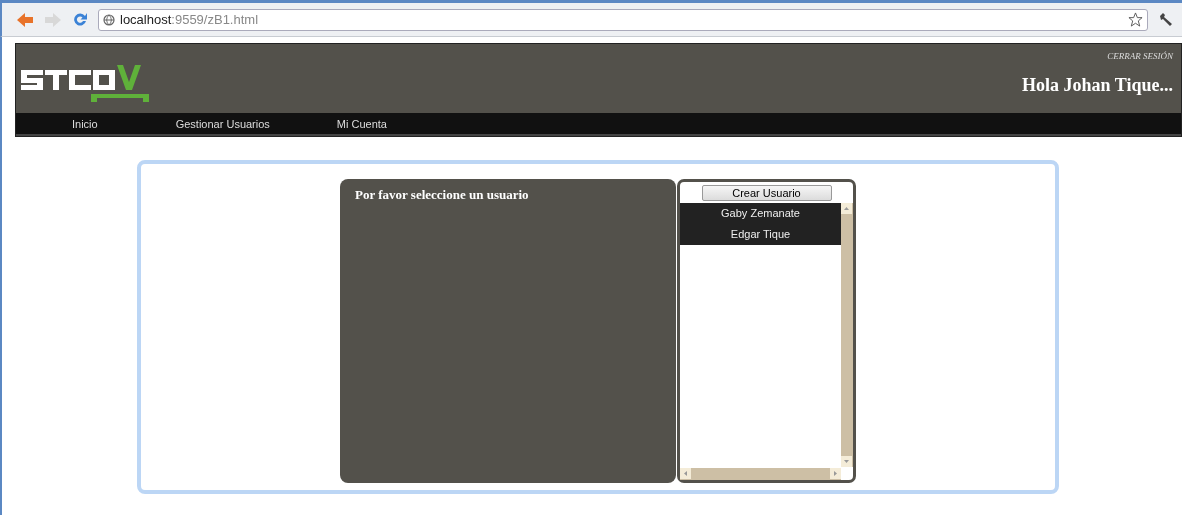  I want to click on wrench-icon, so click(1166, 19).